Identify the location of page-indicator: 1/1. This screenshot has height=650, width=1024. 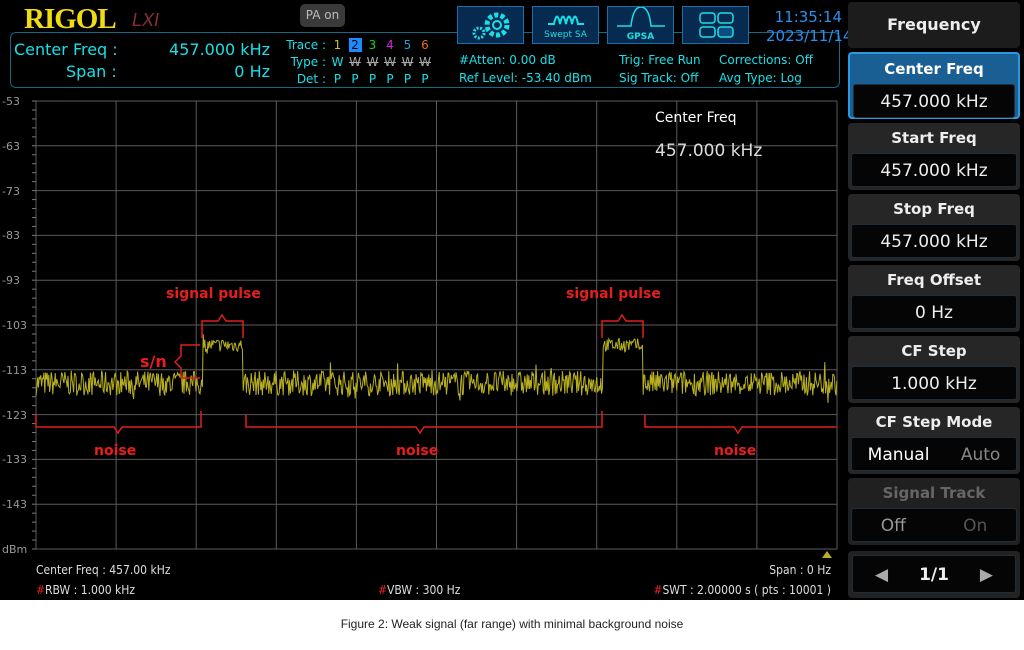
(934, 575).